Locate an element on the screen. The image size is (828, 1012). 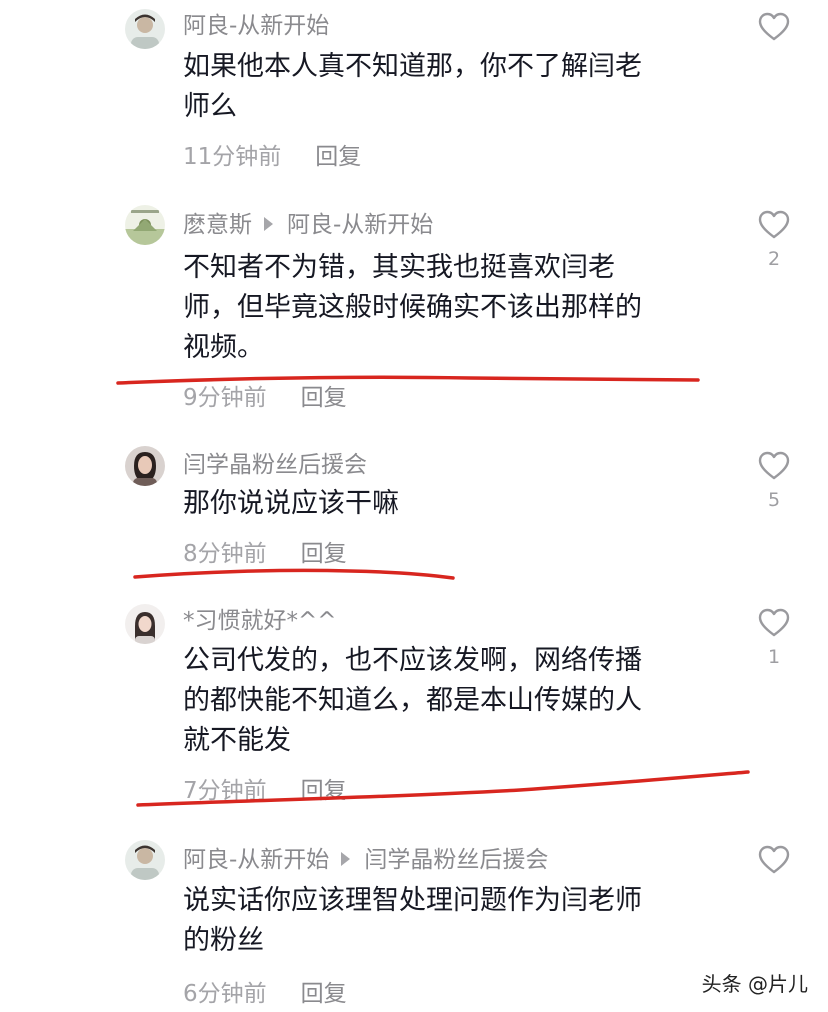
comment-author-line: 麽意斯 阿良-从新开始 is located at coordinates (308, 225).